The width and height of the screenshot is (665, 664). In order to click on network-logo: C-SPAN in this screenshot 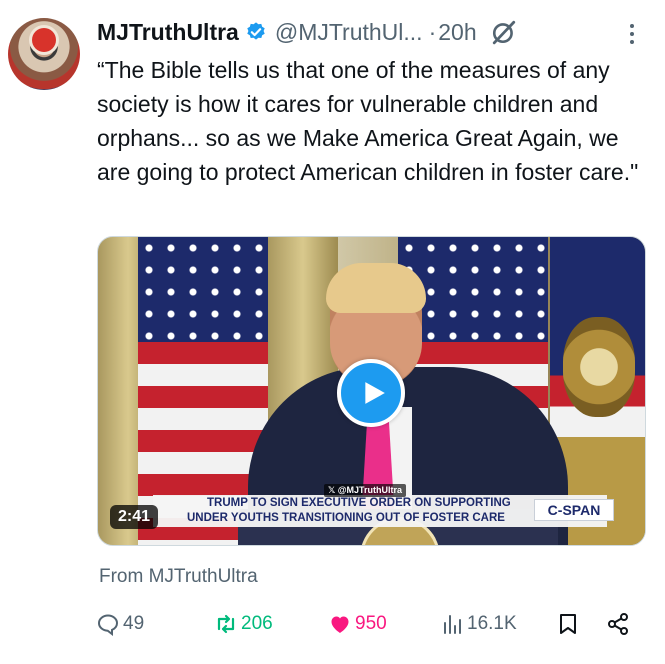, I will do `click(574, 510)`.